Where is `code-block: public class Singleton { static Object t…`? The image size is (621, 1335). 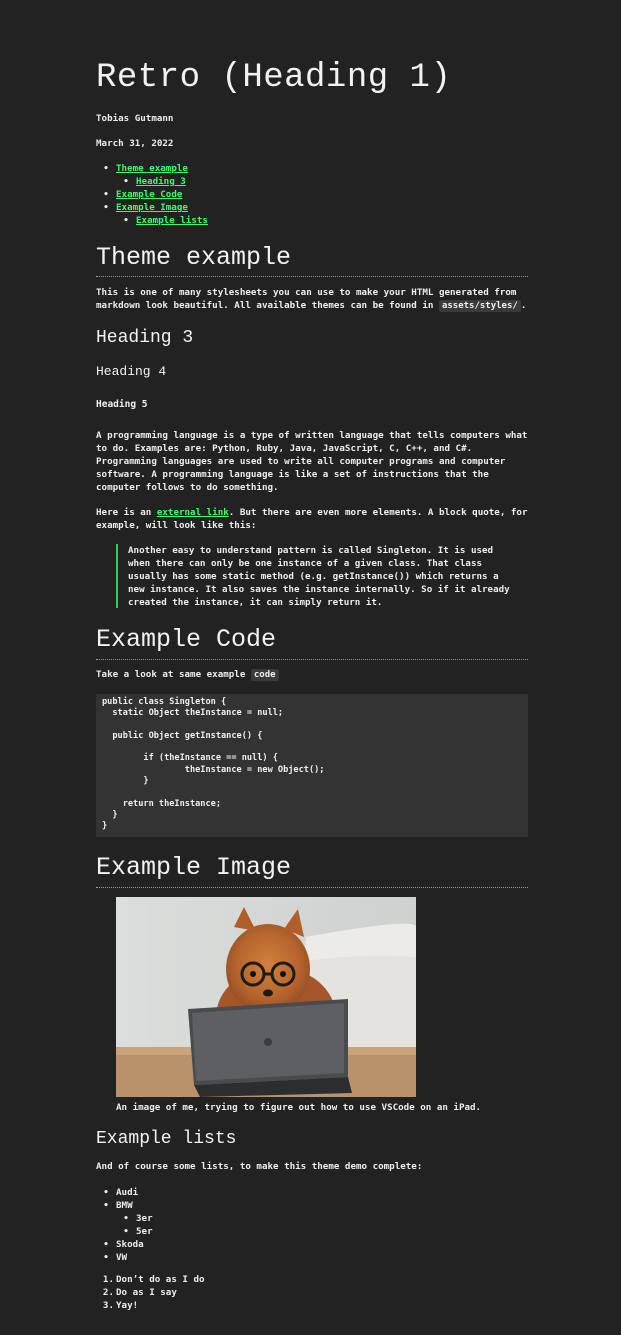
code-block: public class Singleton { static Object t… is located at coordinates (312, 765).